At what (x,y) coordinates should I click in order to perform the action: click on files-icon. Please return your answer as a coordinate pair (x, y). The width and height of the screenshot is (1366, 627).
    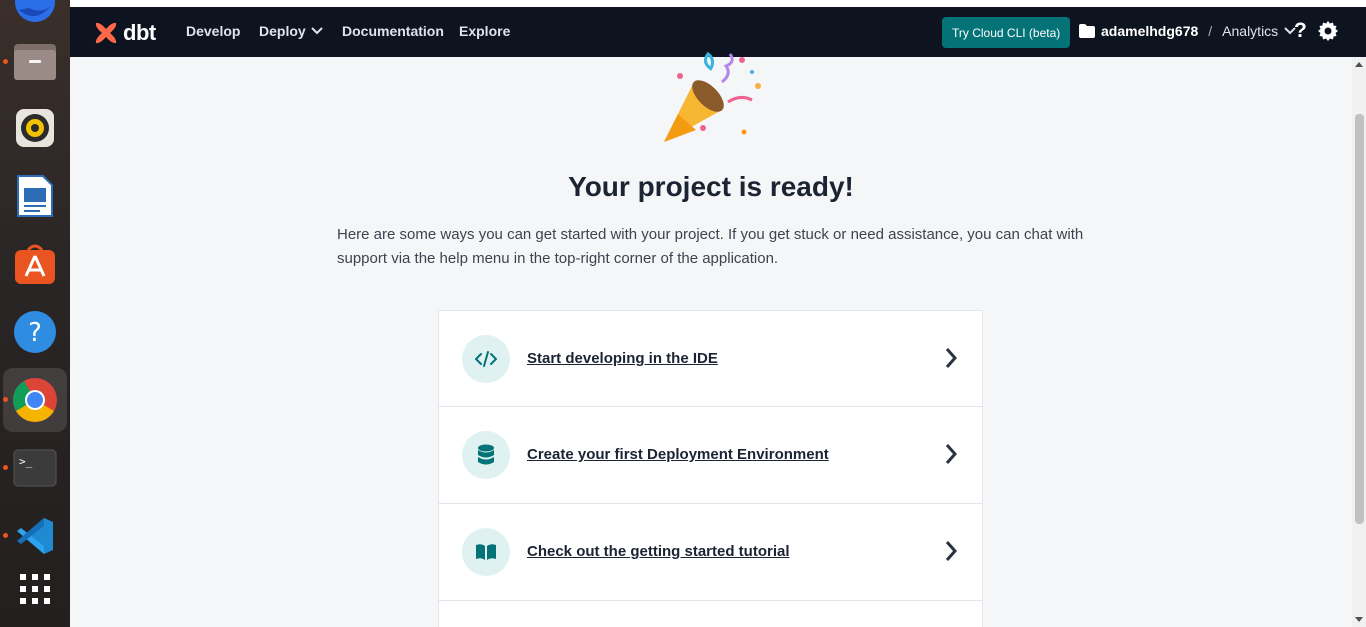
    Looking at the image, I should click on (35, 61).